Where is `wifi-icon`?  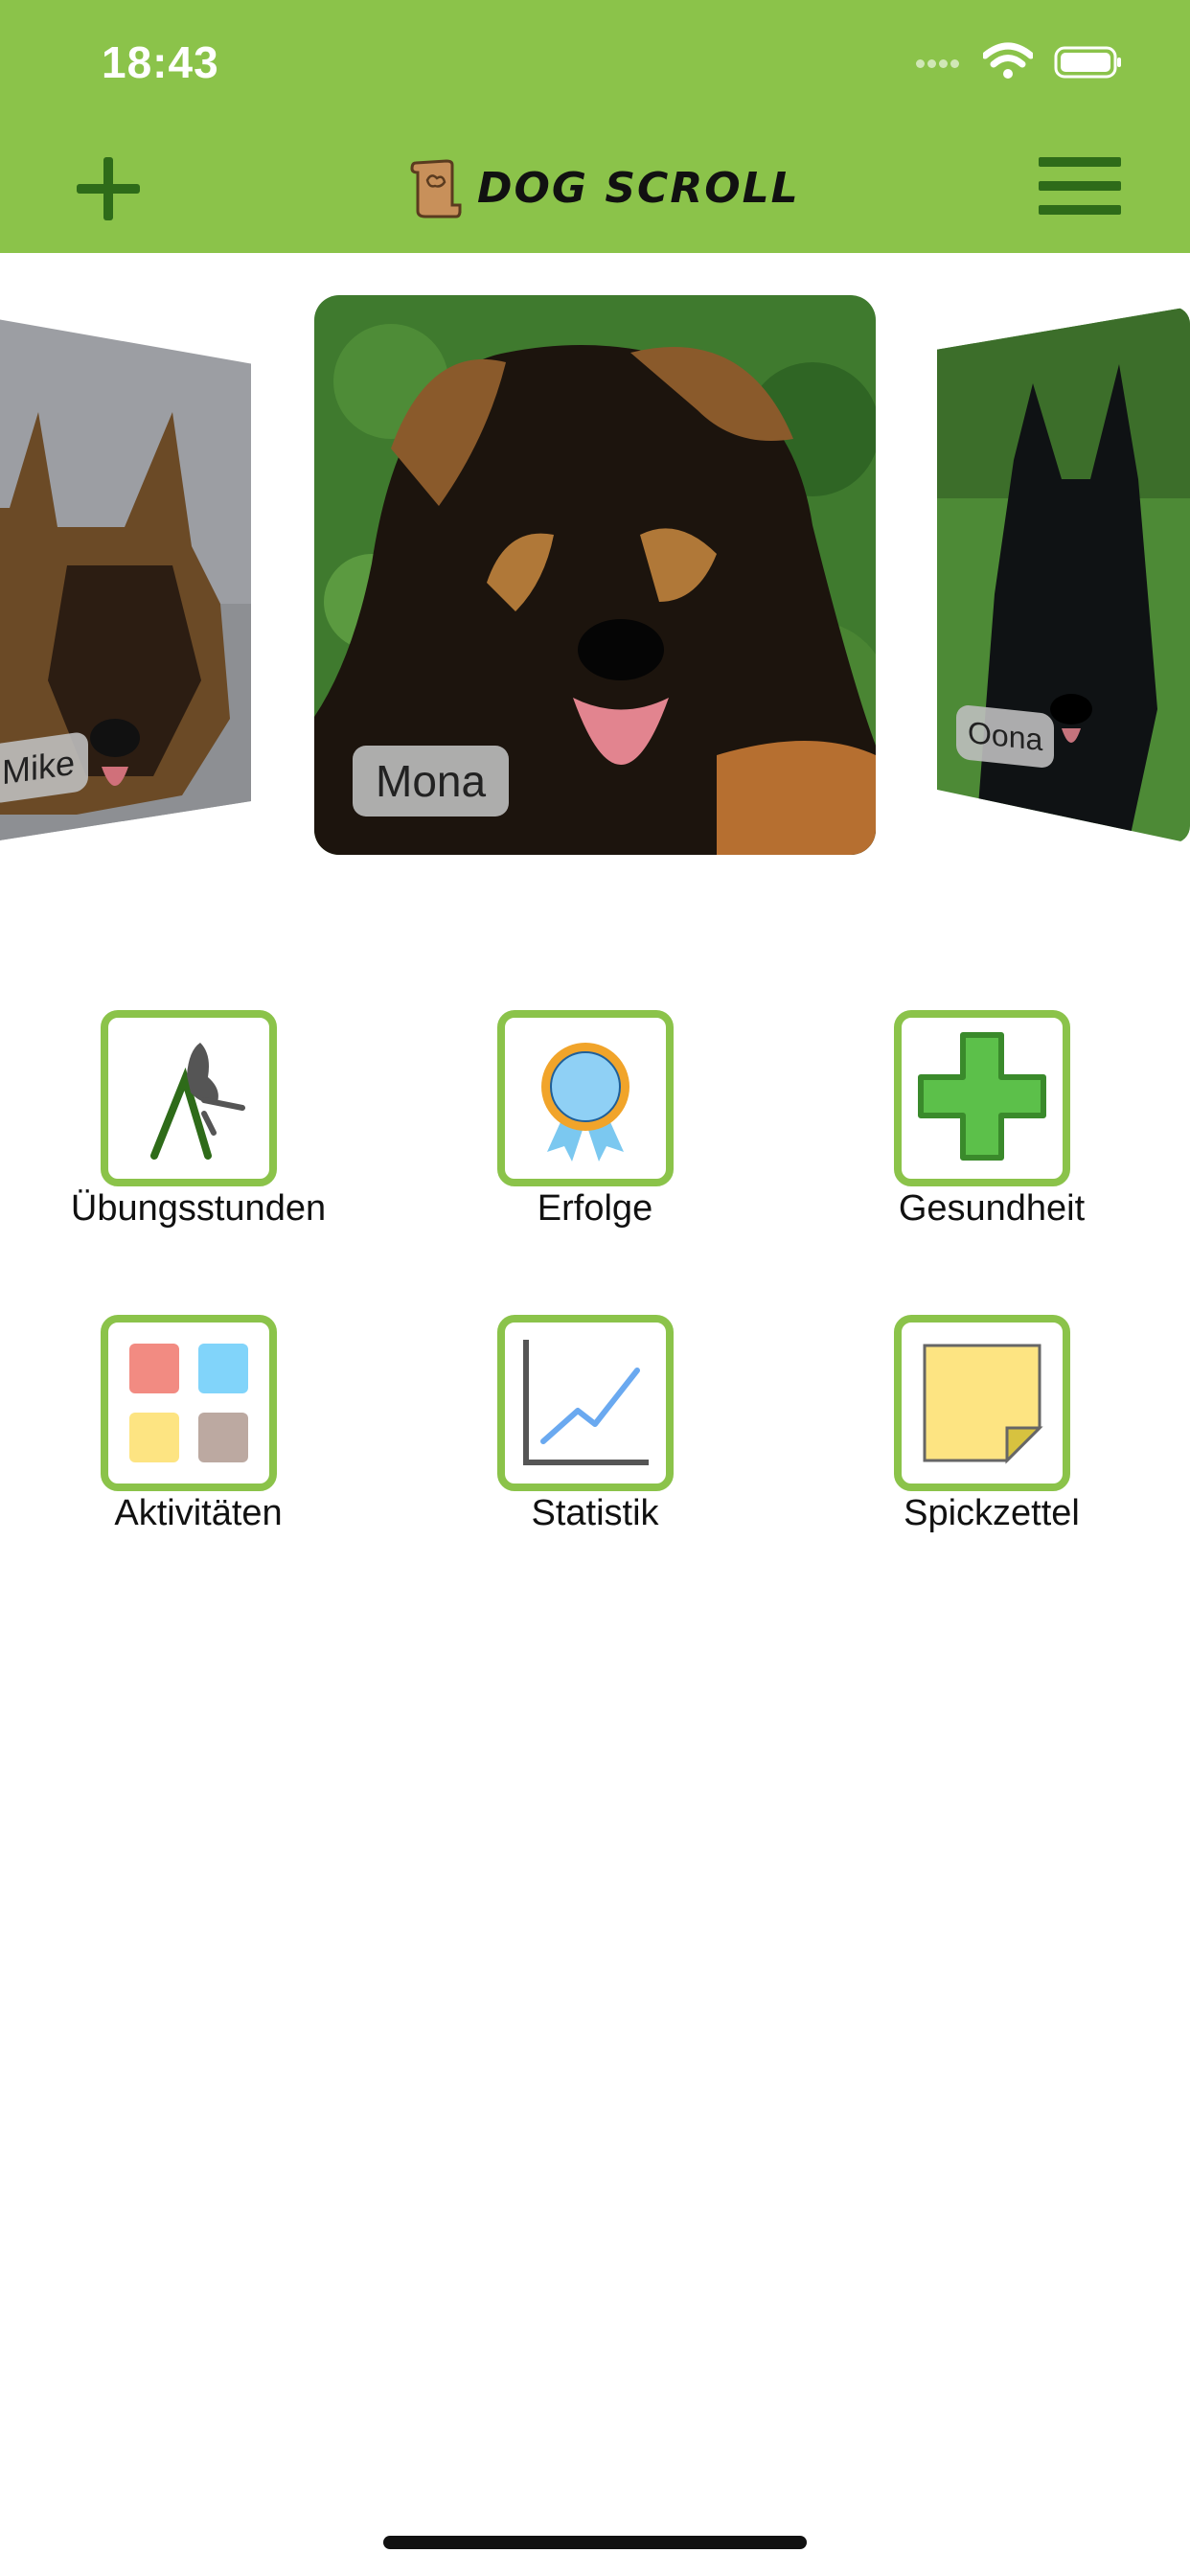
wifi-icon is located at coordinates (1008, 60).